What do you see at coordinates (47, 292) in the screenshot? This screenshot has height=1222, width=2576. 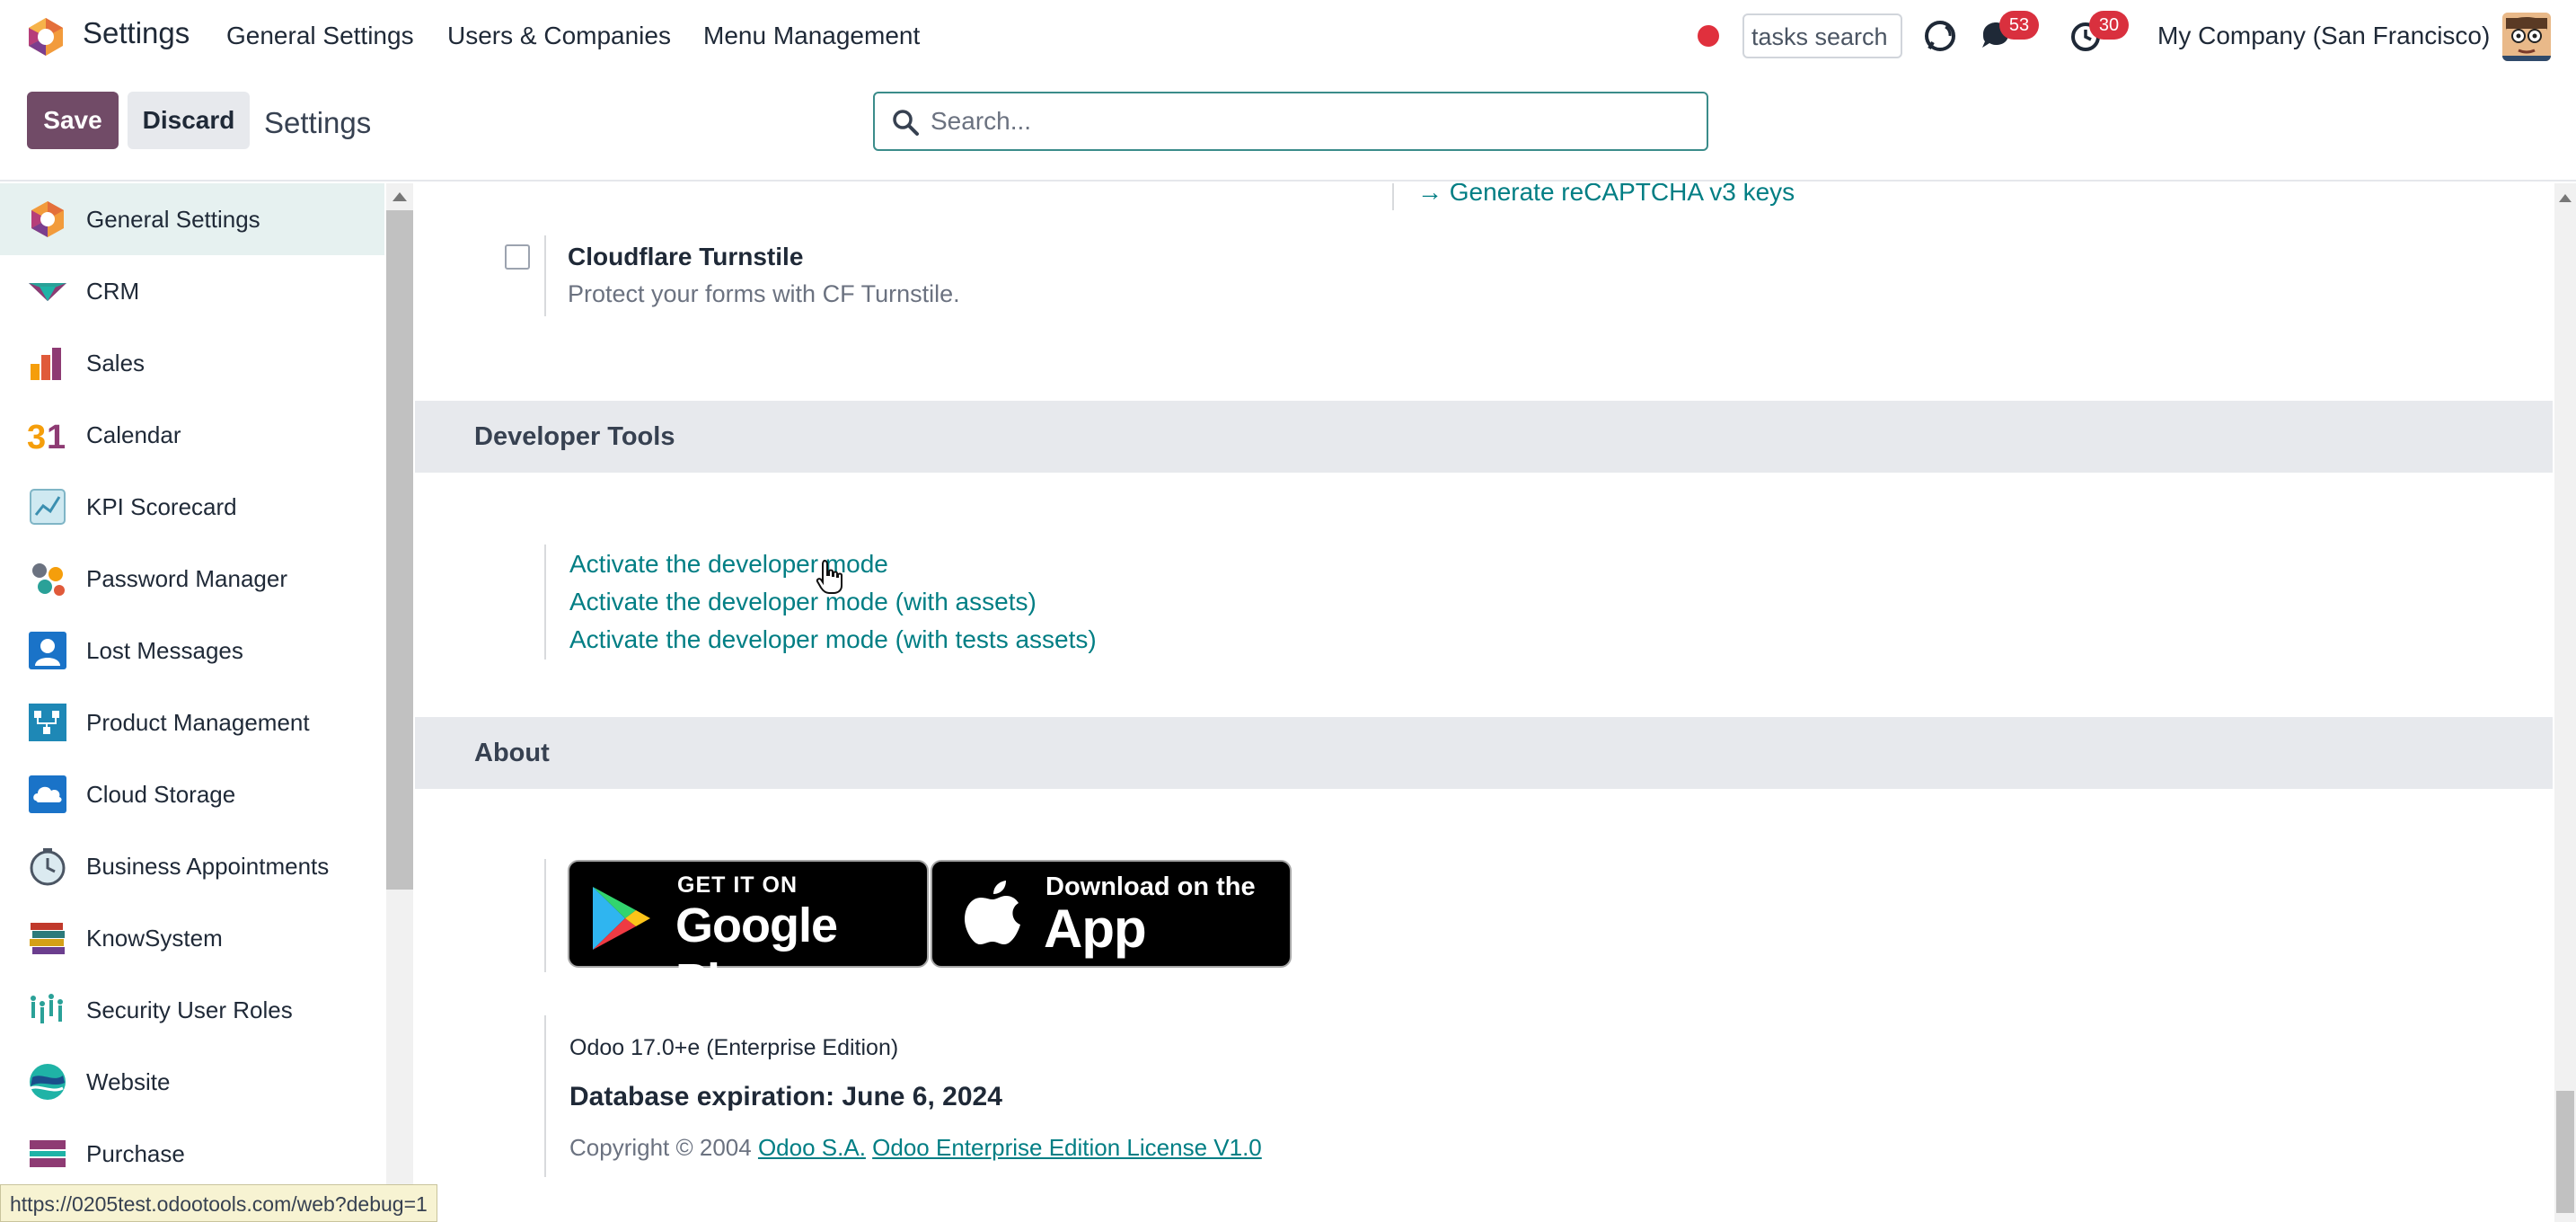 I see `crm-icon` at bounding box center [47, 292].